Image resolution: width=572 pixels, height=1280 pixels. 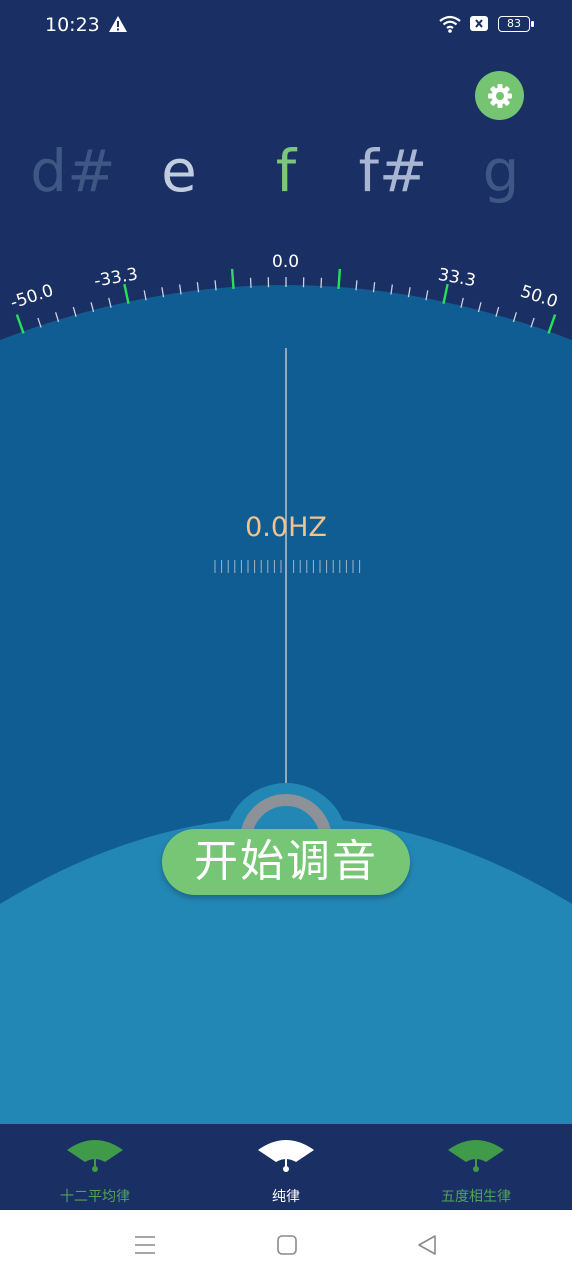 I want to click on start-tuning-button: 开始调音, so click(x=286, y=862).